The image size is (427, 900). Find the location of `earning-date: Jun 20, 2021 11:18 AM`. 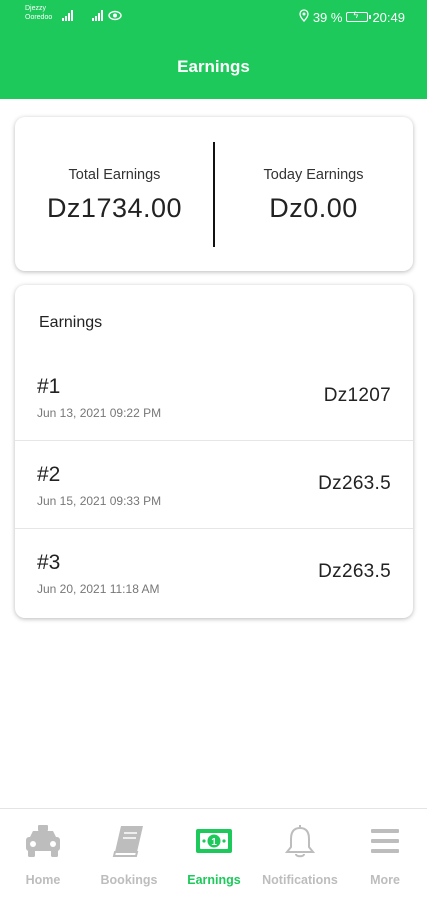

earning-date: Jun 20, 2021 11:18 AM is located at coordinates (98, 589).